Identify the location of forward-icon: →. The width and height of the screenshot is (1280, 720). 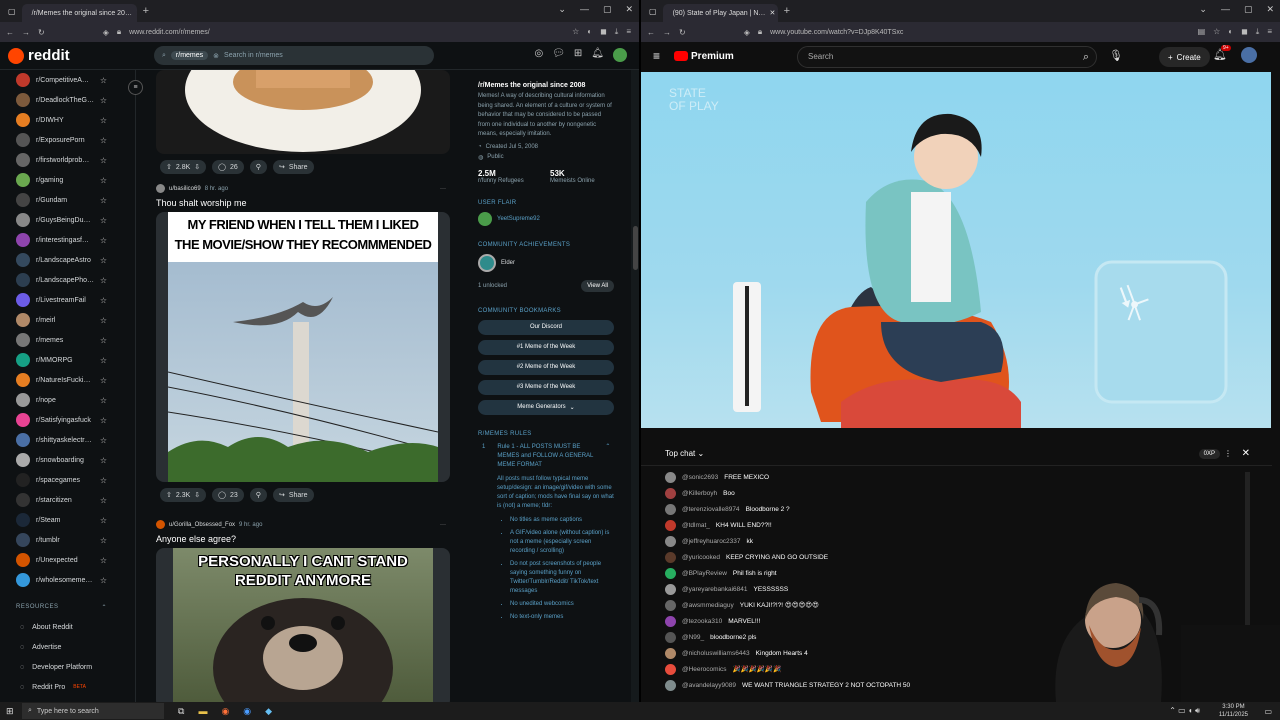
(667, 32).